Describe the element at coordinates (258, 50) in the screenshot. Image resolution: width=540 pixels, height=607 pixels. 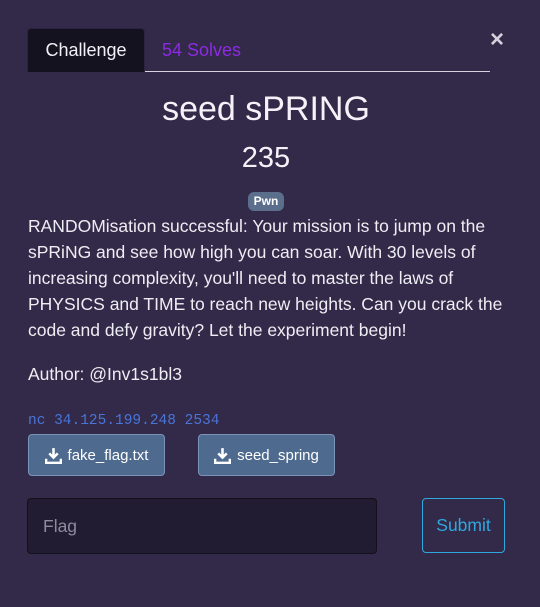
I see `tab-bar: Challenge 54 Solves` at that location.